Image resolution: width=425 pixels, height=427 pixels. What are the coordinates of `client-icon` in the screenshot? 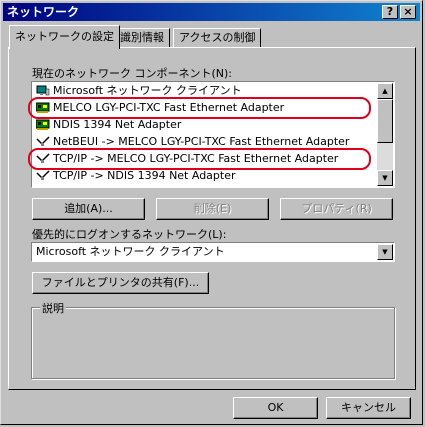 It's located at (43, 90).